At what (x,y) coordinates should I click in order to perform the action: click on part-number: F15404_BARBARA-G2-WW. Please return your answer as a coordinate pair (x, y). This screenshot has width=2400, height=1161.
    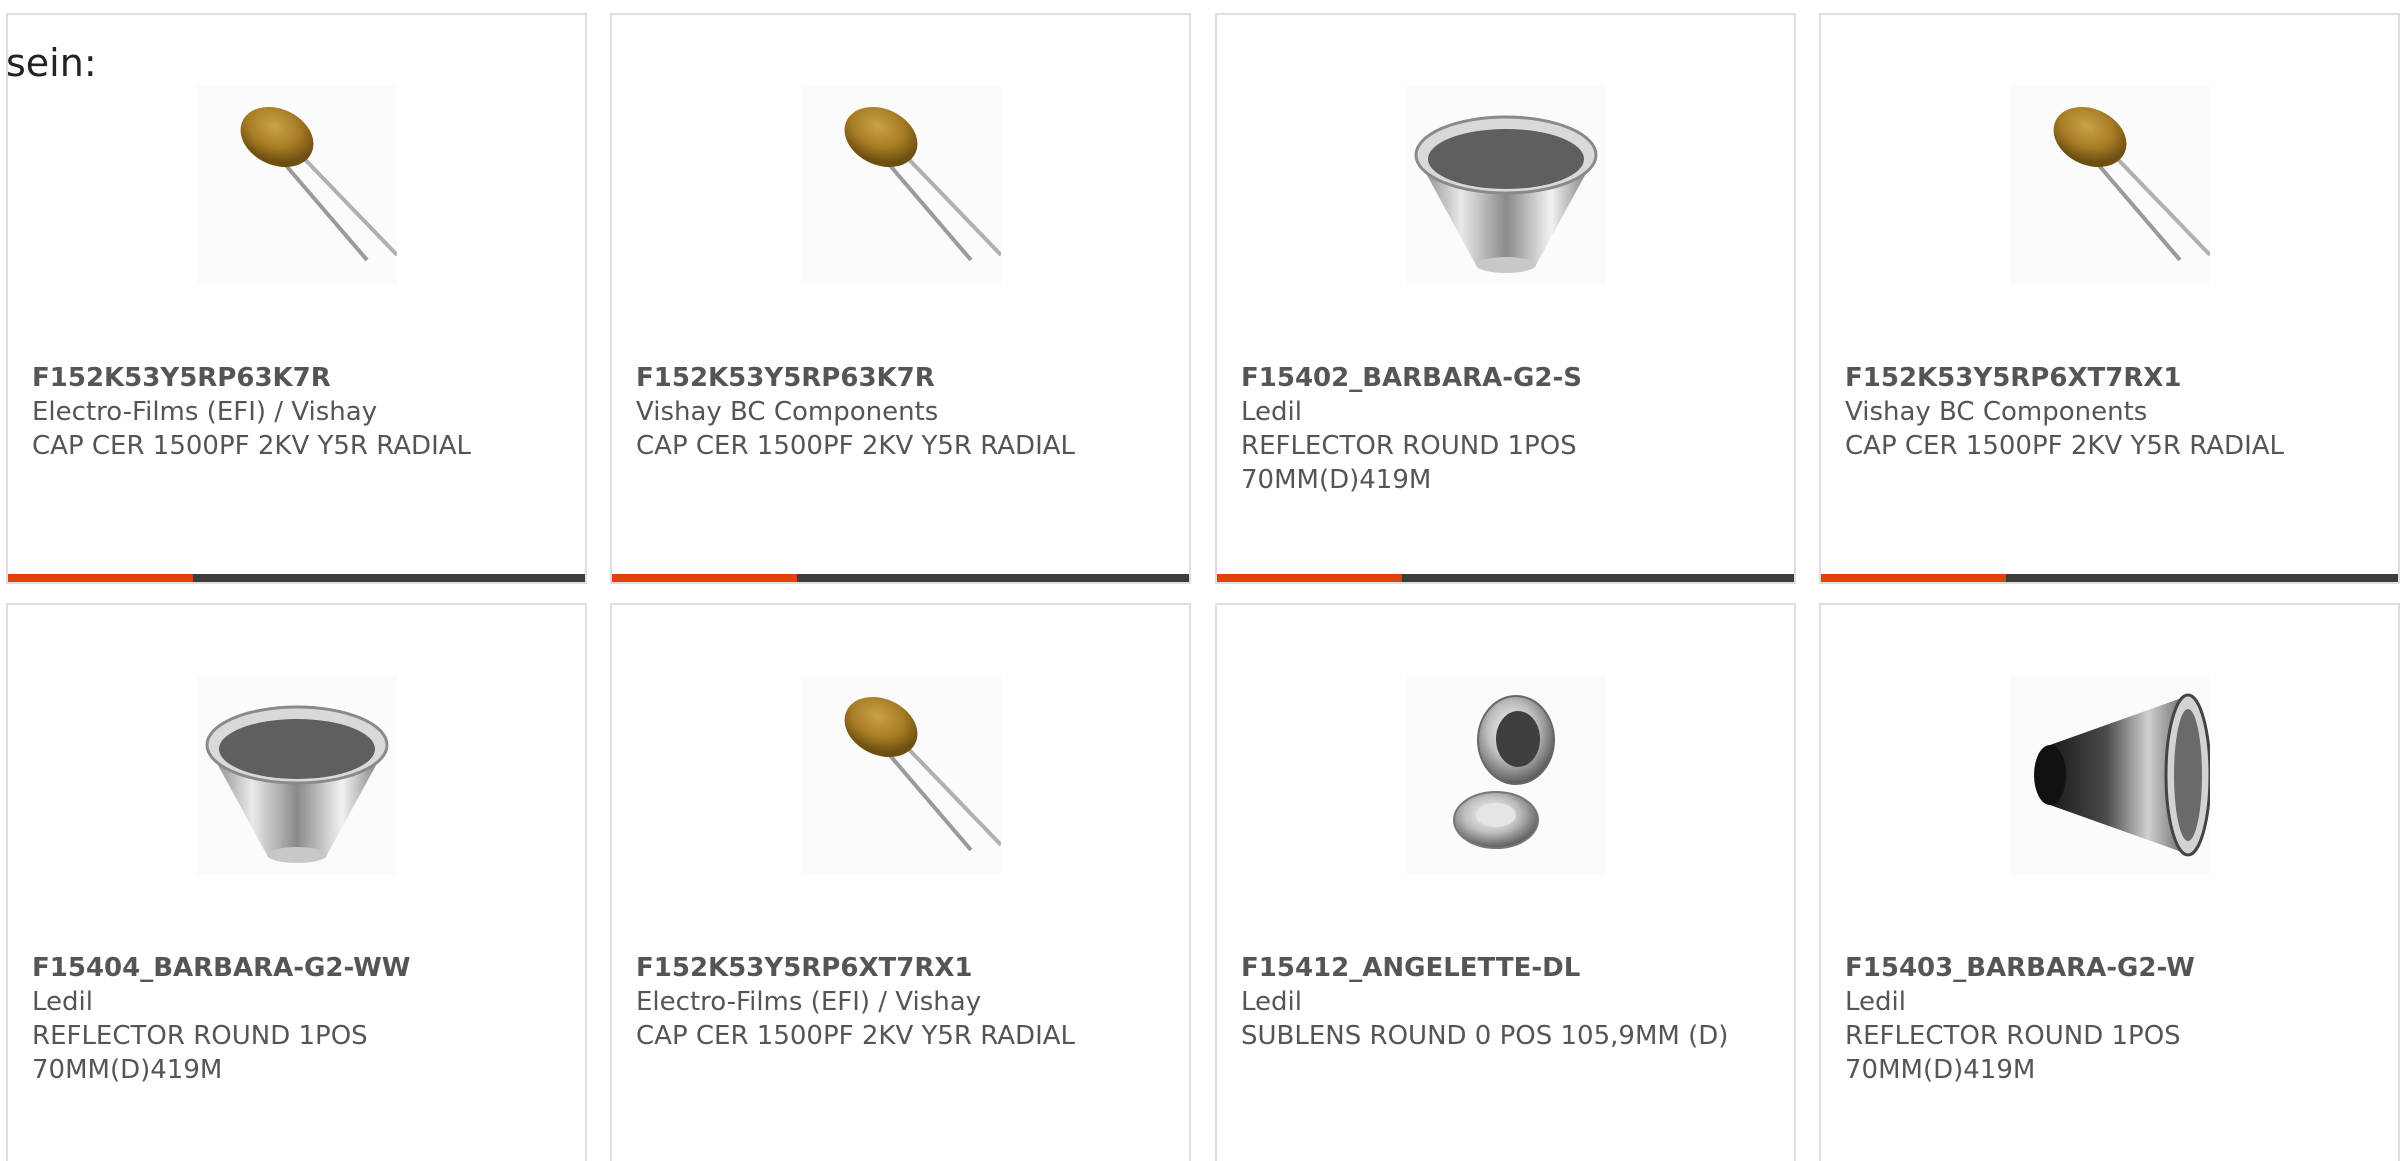
    Looking at the image, I should click on (296, 968).